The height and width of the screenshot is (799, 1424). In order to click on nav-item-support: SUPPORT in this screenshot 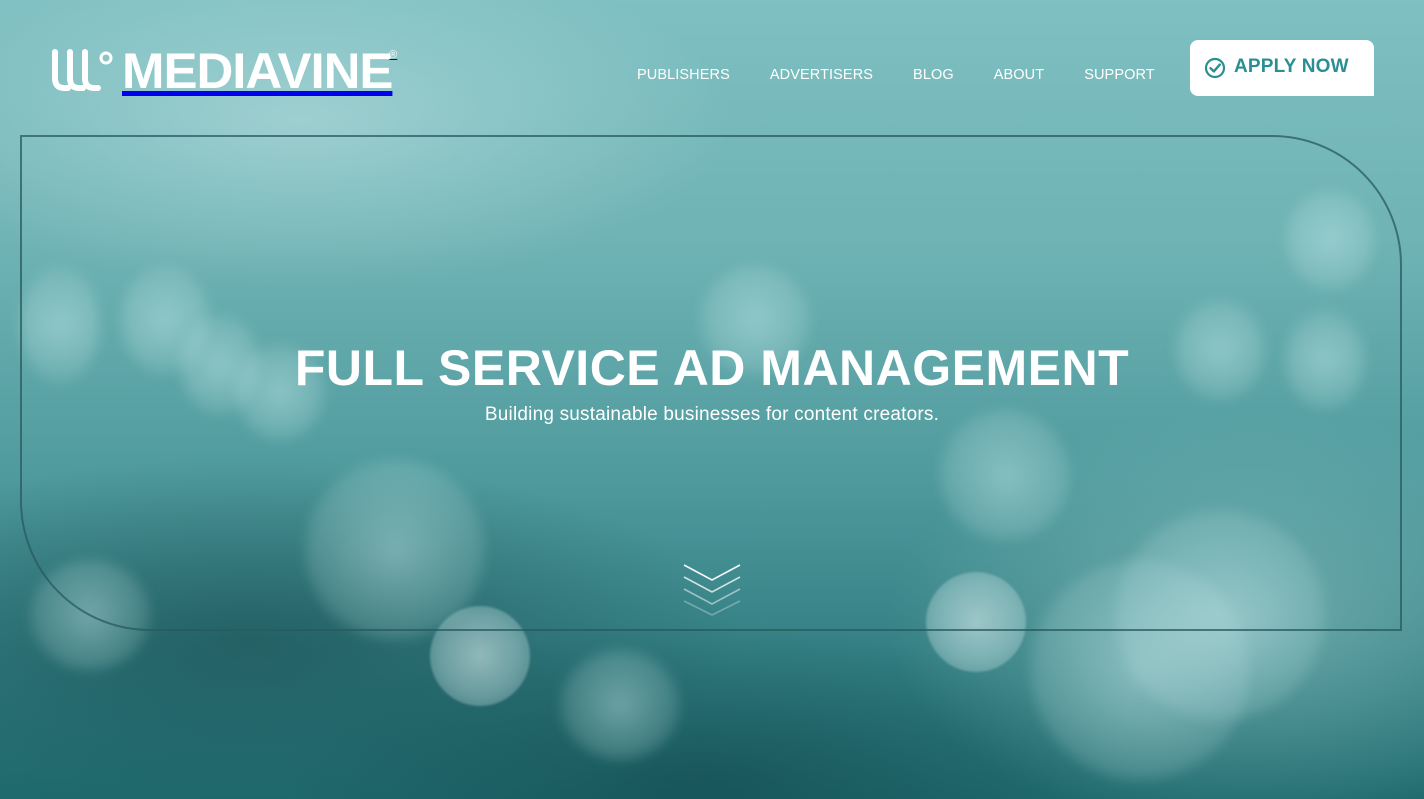, I will do `click(1119, 75)`.